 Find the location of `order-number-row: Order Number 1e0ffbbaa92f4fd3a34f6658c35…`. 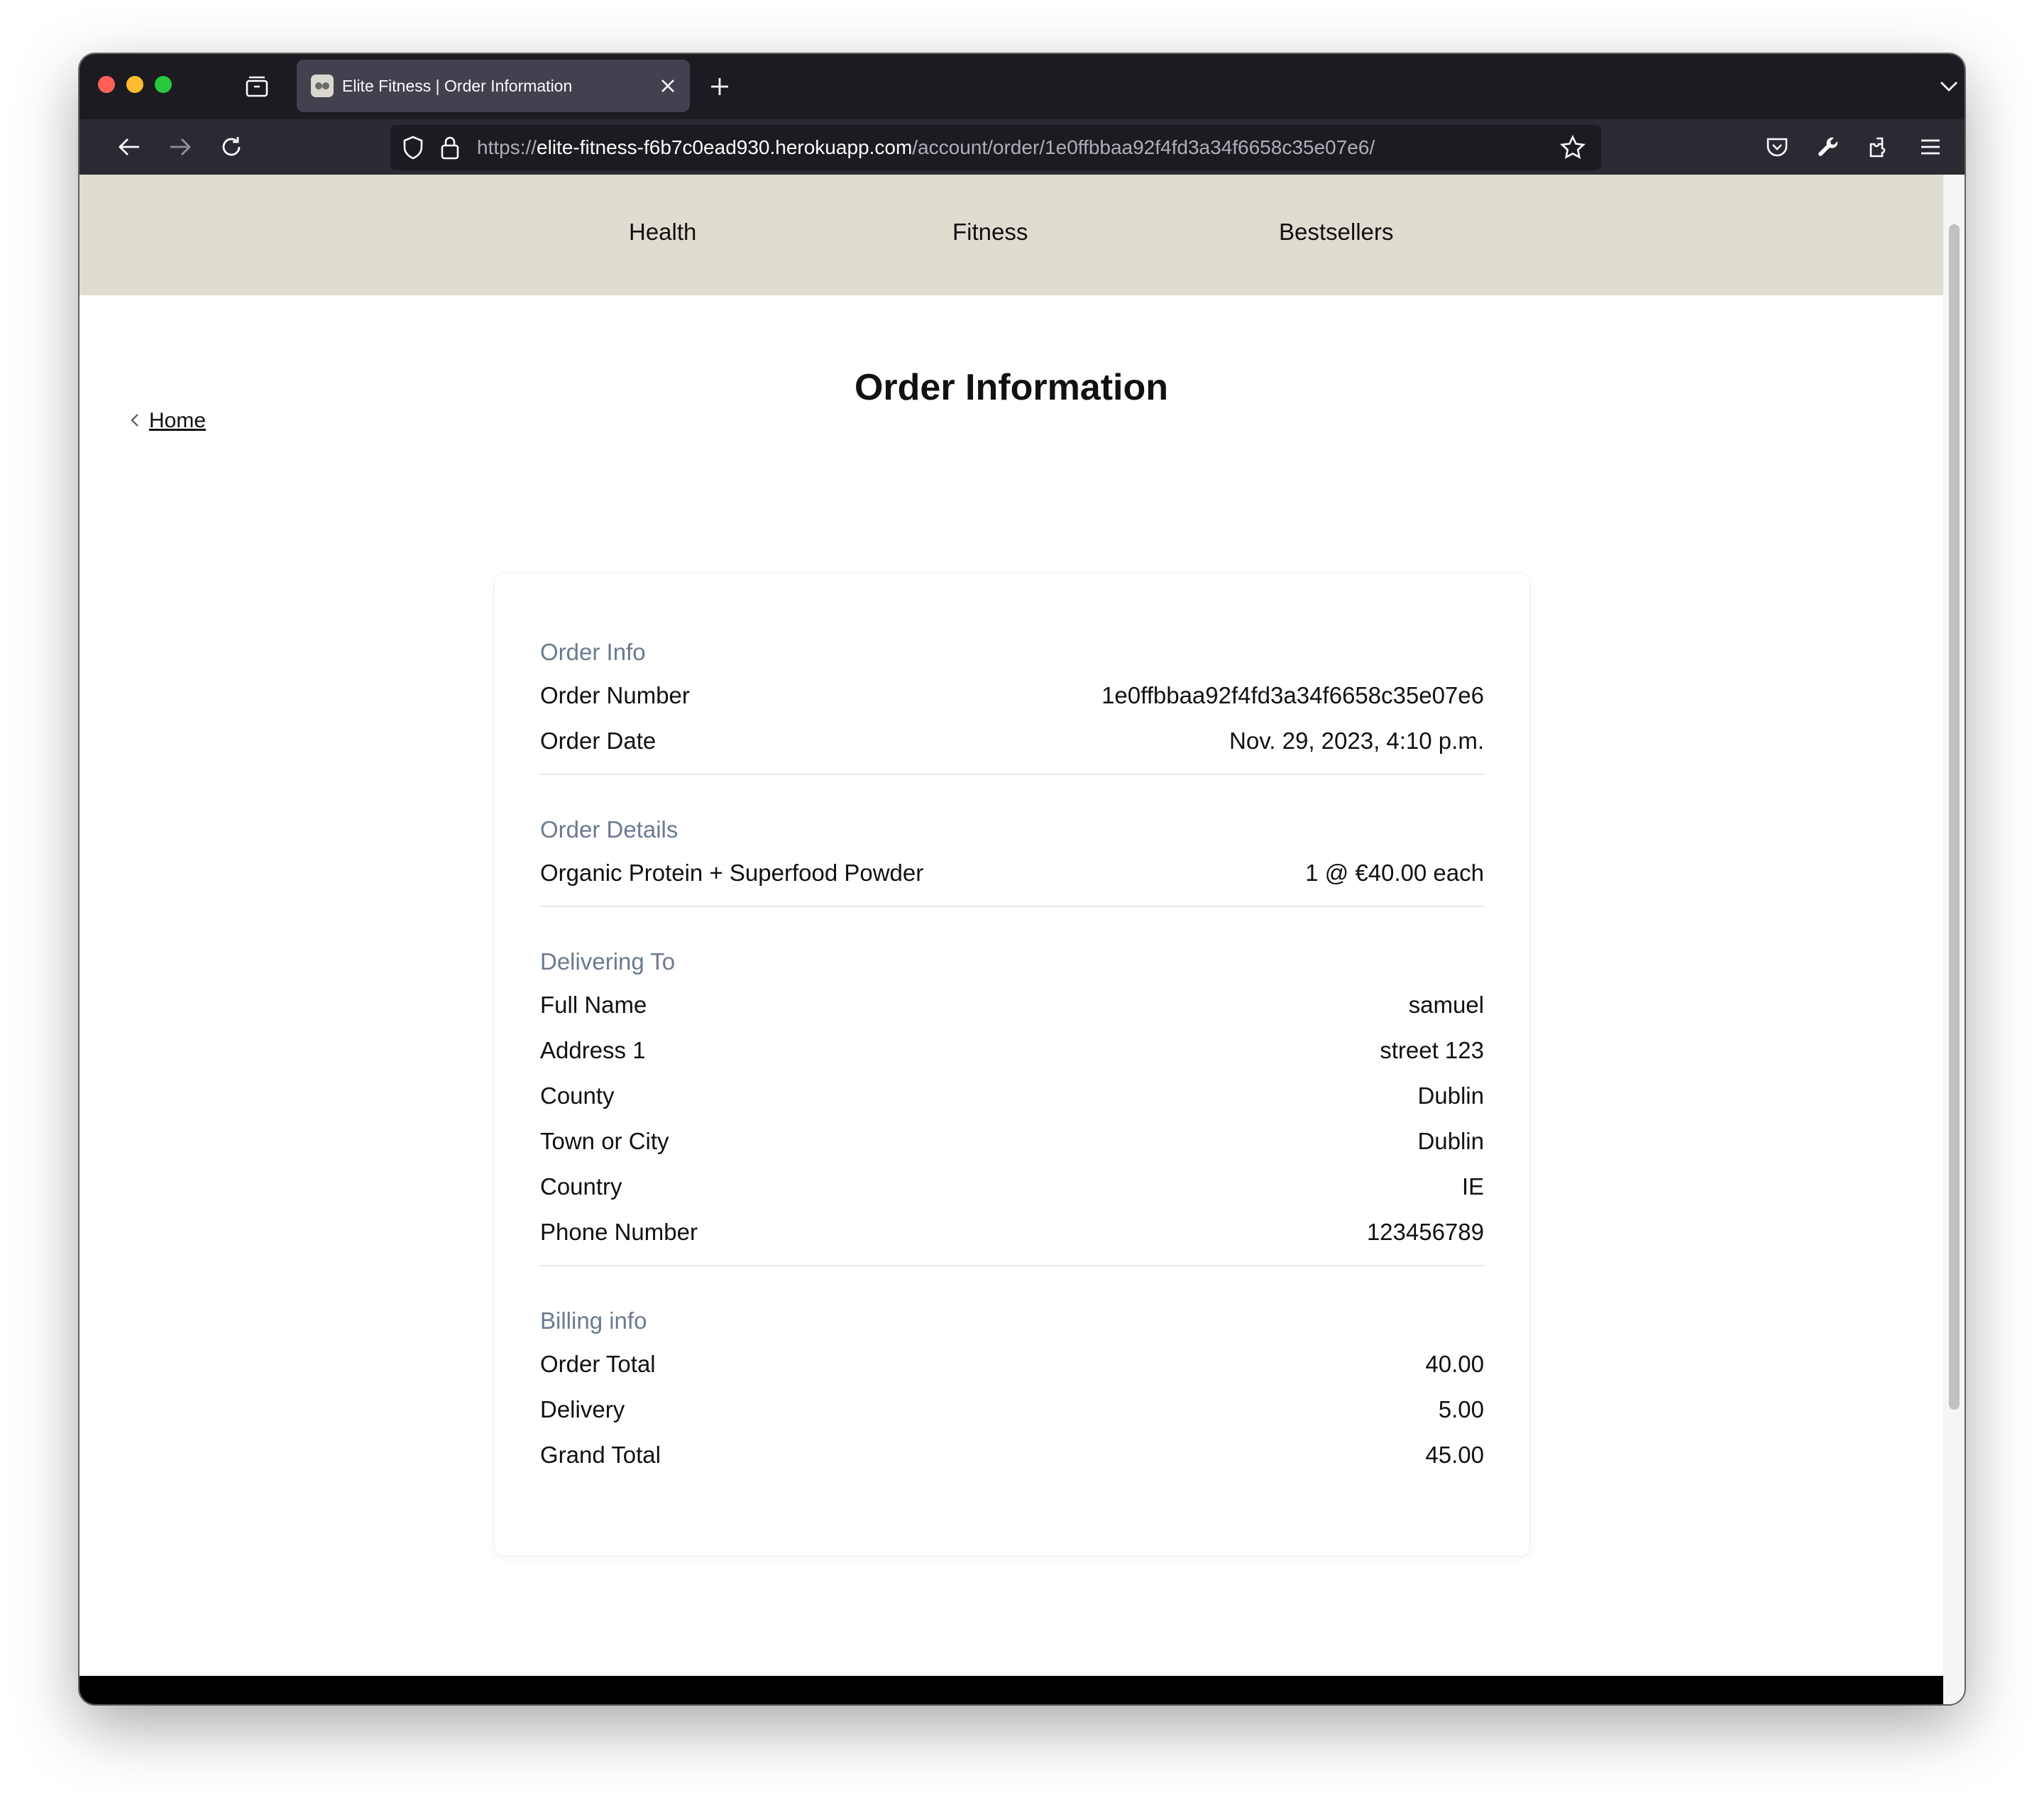

order-number-row: Order Number 1e0ffbbaa92f4fd3a34f6658c35… is located at coordinates (1012, 696).